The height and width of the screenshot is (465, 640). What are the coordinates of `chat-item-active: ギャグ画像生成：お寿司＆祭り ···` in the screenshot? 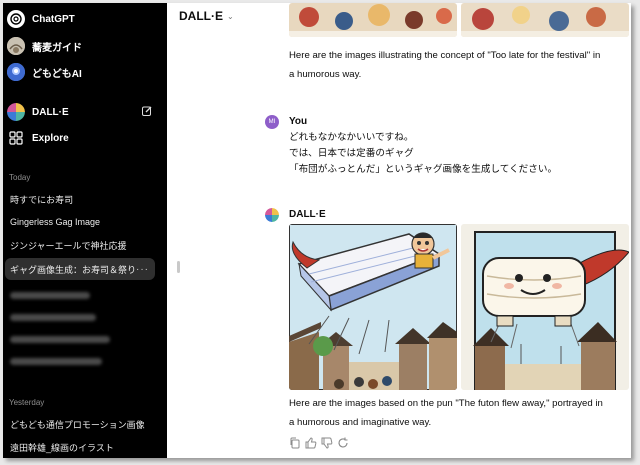 It's located at (80, 269).